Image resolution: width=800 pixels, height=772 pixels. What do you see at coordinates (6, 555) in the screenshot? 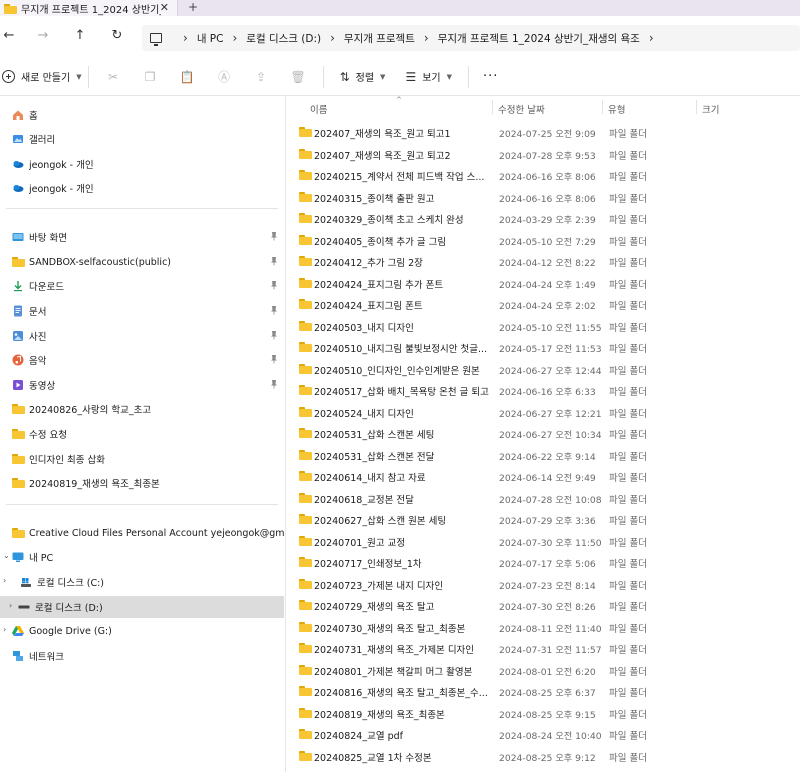
I see `chevron-down-icon: ⌄` at bounding box center [6, 555].